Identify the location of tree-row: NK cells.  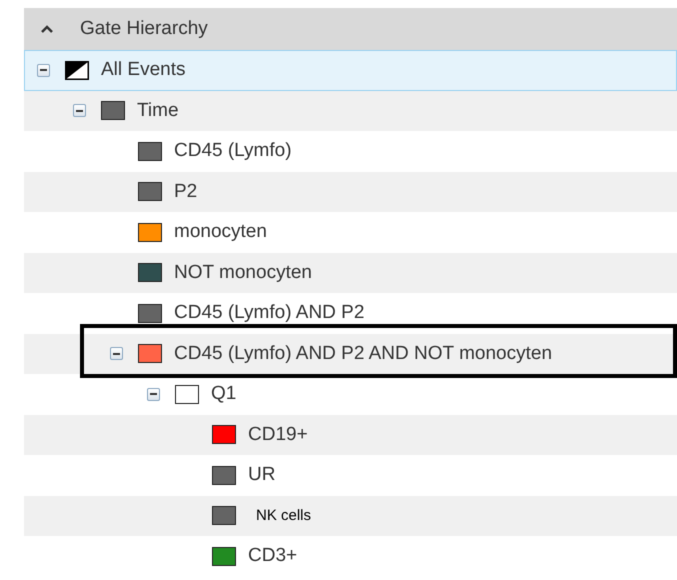
(350, 516).